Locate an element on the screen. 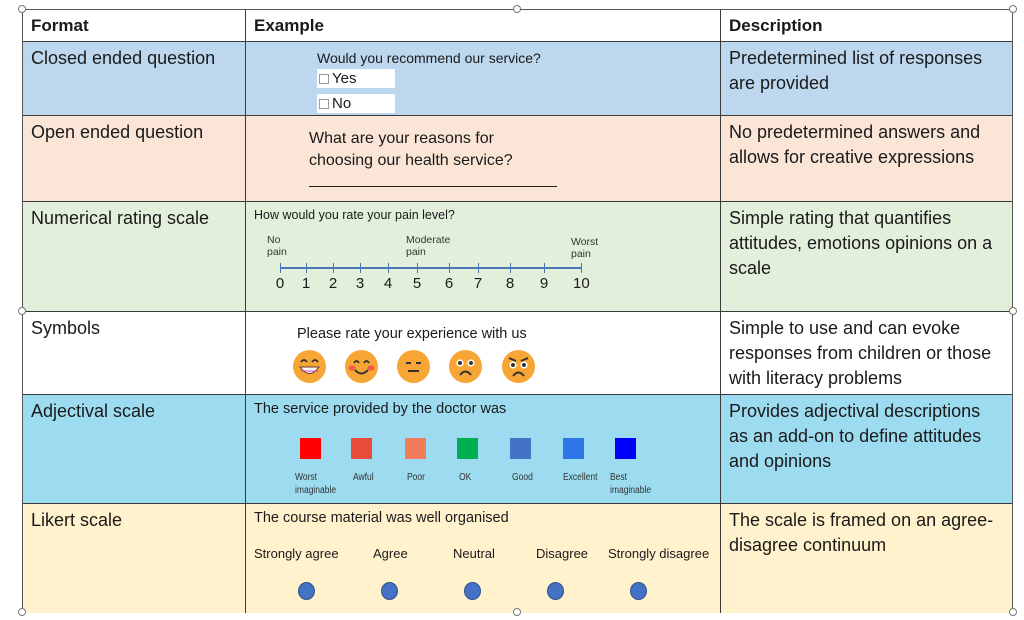 This screenshot has width=1024, height=620. adjective-label: Excellent is located at coordinates (580, 477).